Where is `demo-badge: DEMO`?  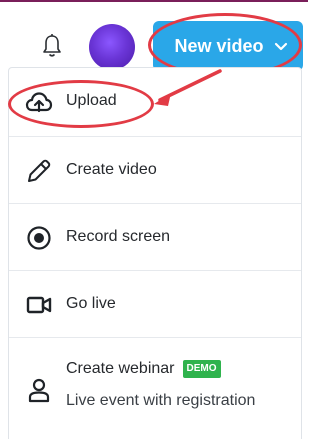
demo-badge: DEMO is located at coordinates (201, 369).